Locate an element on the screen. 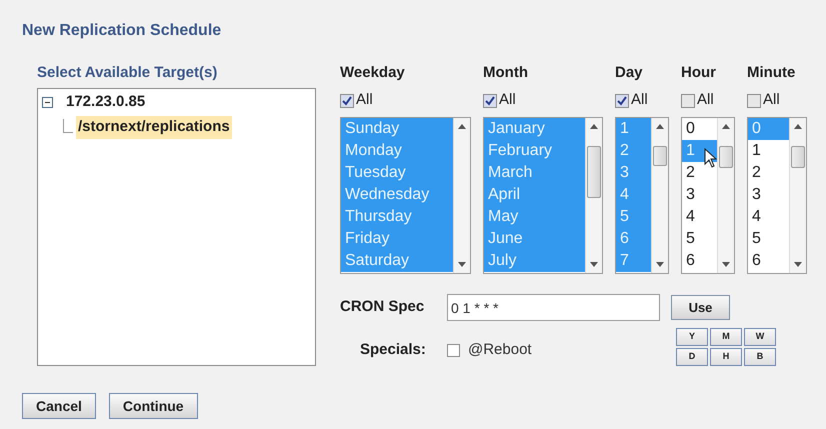 This screenshot has height=429, width=826. specials-label: Specials: is located at coordinates (393, 350).